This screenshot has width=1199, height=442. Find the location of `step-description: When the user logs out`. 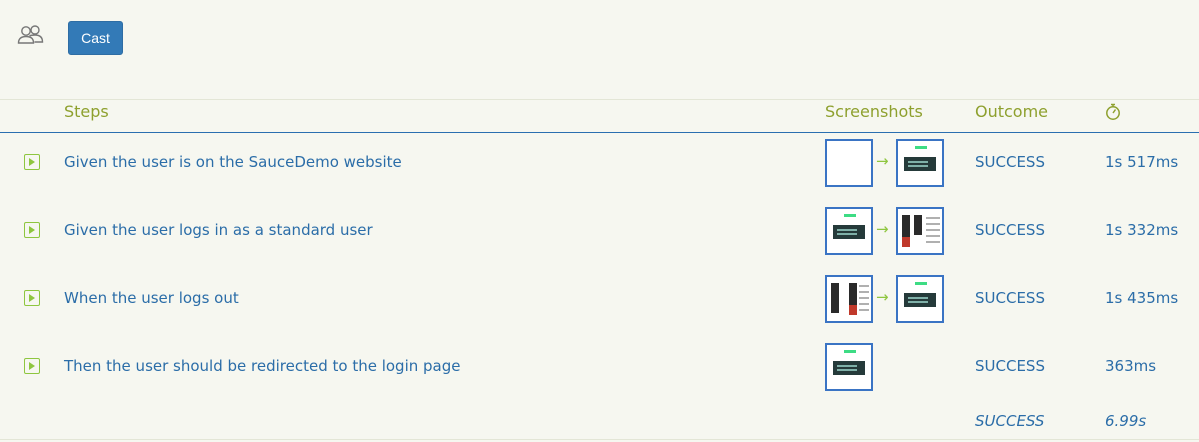

step-description: When the user logs out is located at coordinates (151, 298).